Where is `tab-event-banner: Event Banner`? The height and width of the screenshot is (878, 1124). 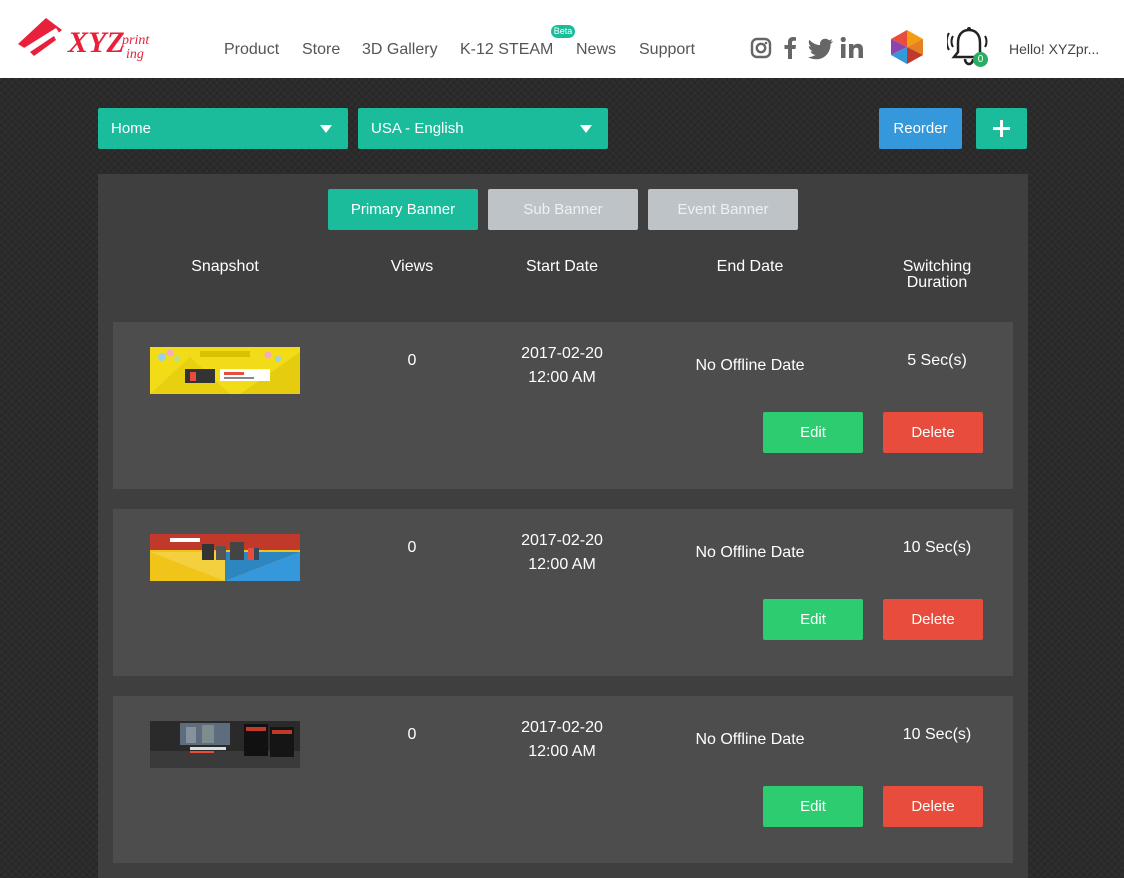 tab-event-banner: Event Banner is located at coordinates (723, 209).